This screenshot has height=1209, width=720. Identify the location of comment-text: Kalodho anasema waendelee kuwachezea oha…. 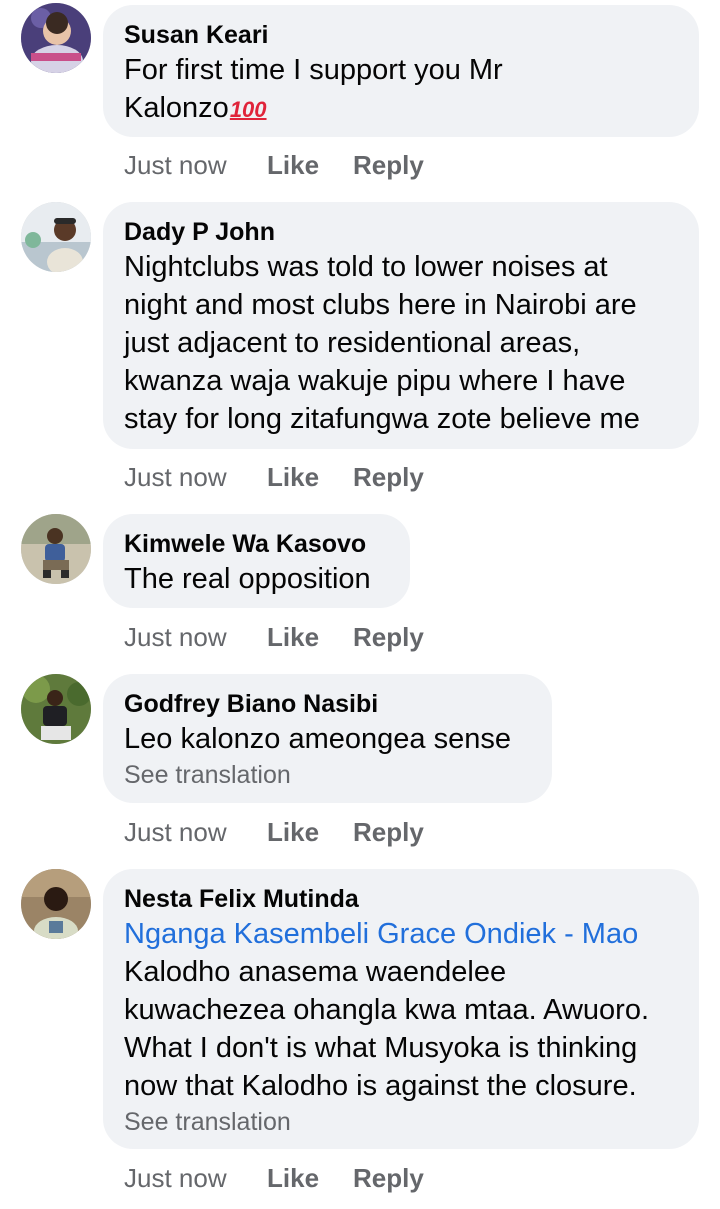
(387, 1029).